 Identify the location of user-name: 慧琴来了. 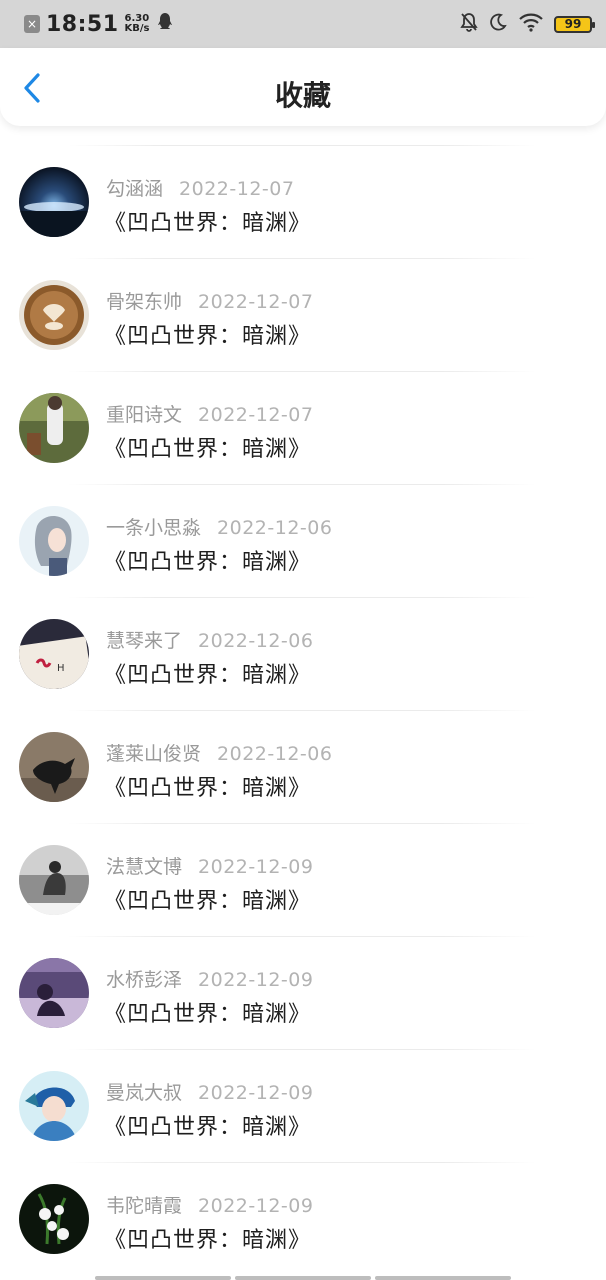
(144, 639).